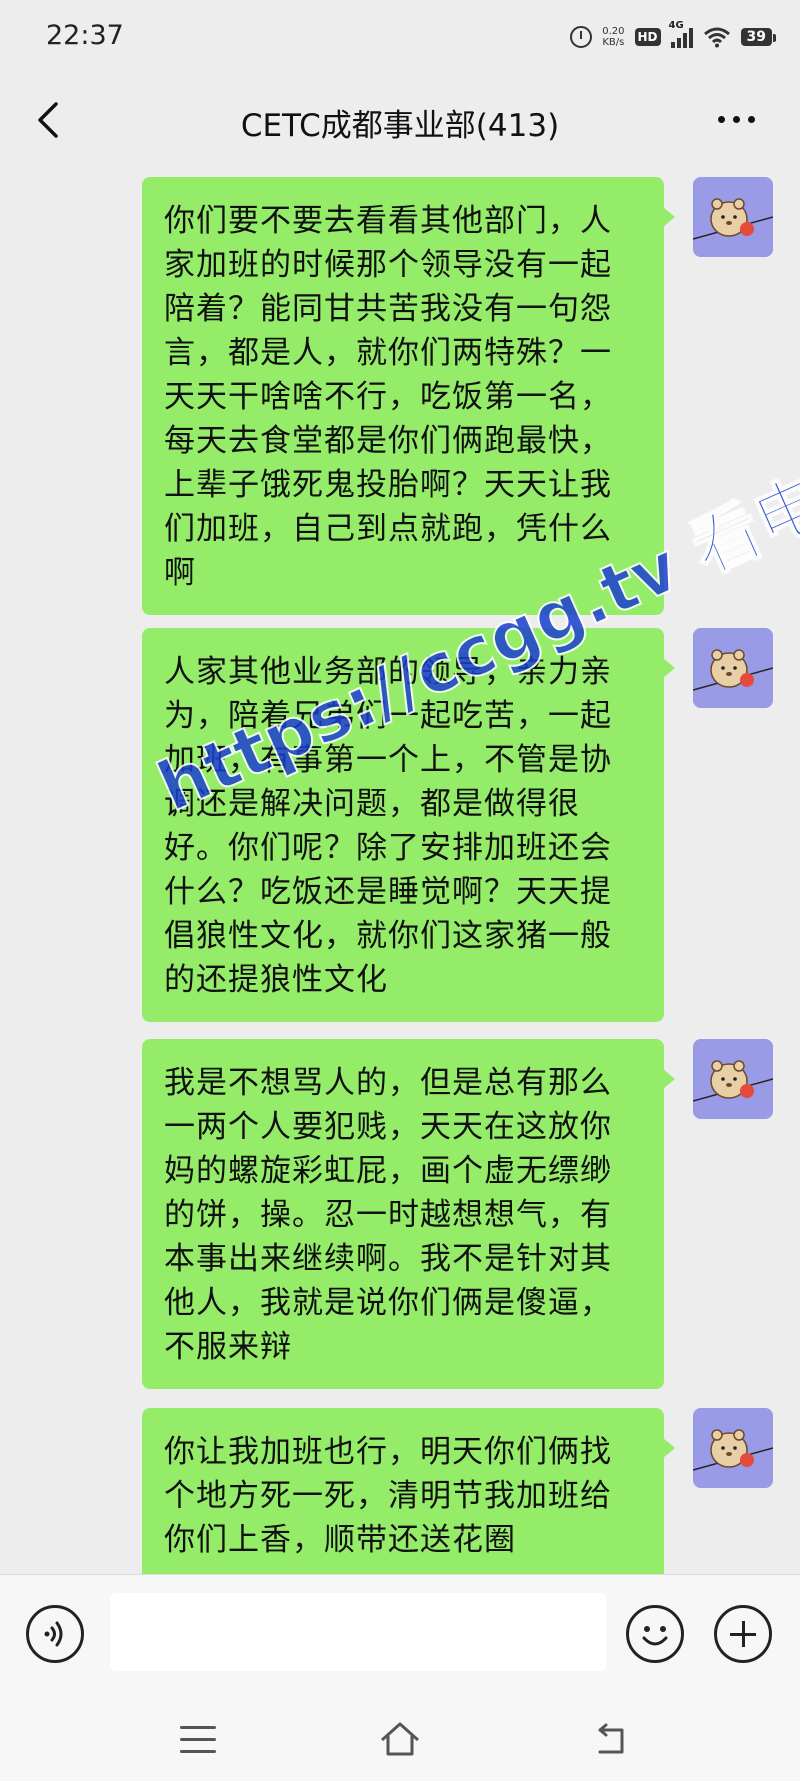 This screenshot has height=1781, width=800. I want to click on chat-header: CETC成都事业部(413), so click(400, 120).